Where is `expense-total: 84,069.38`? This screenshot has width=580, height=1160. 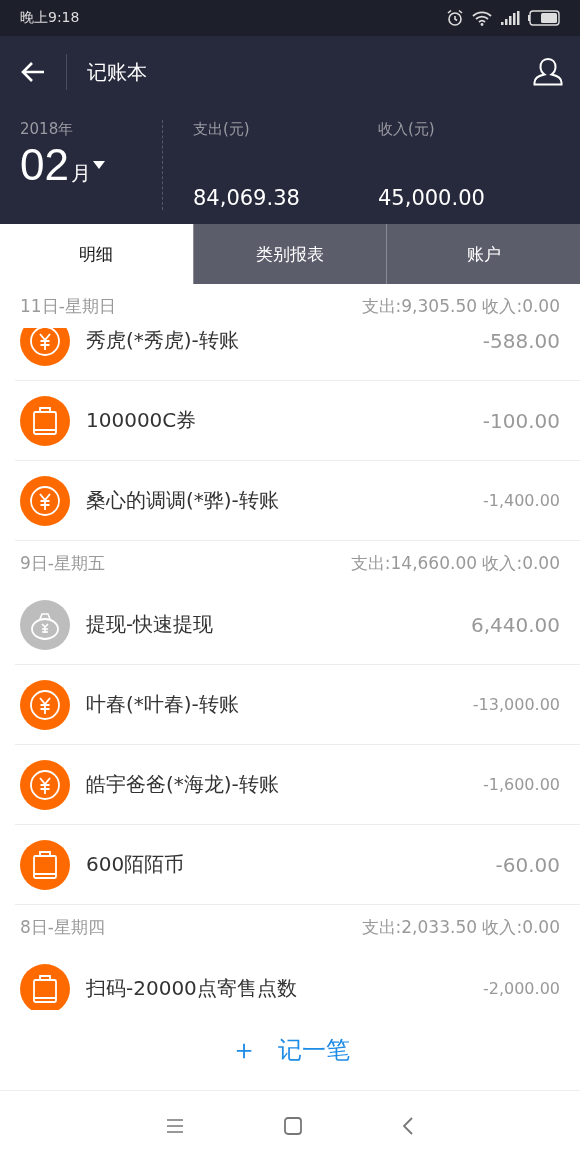 expense-total: 84,069.38 is located at coordinates (247, 198).